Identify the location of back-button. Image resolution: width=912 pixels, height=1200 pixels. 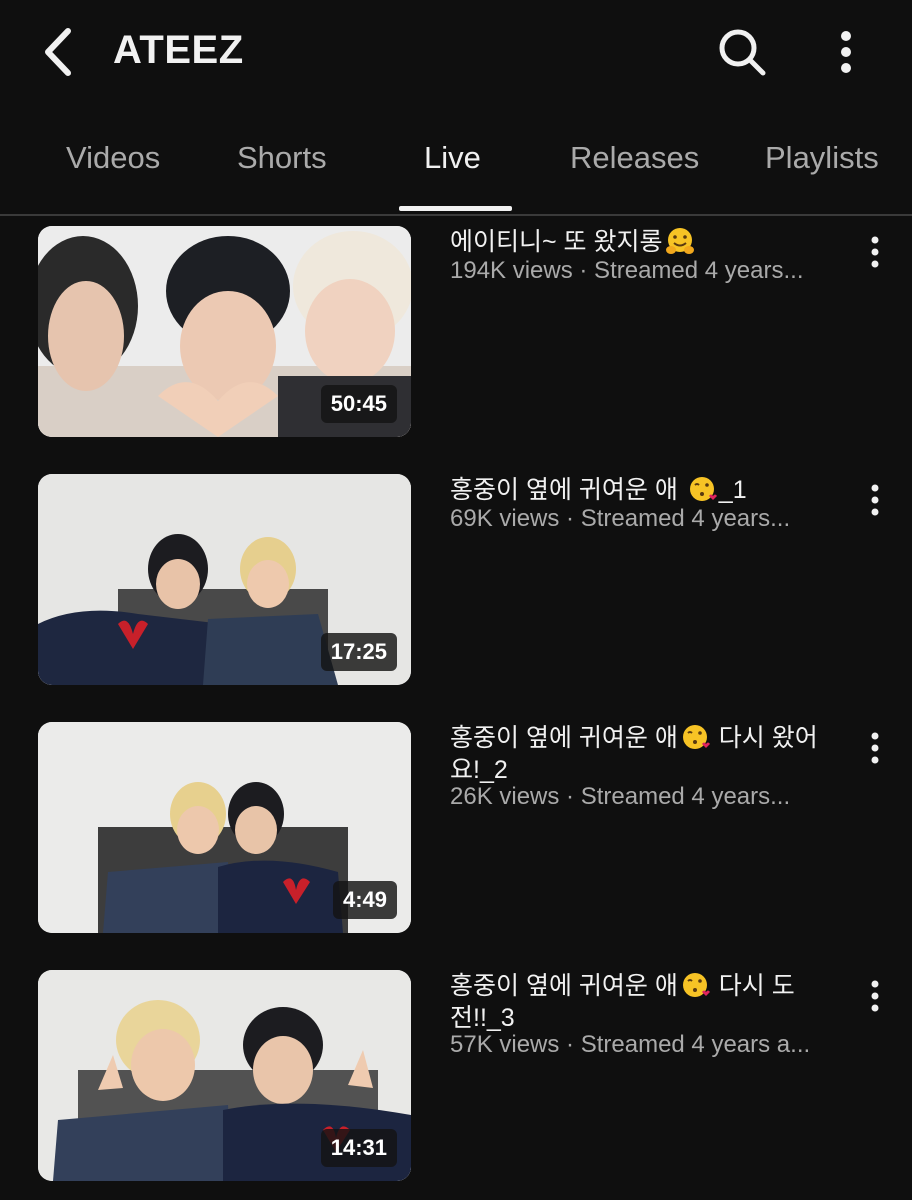
(57, 52).